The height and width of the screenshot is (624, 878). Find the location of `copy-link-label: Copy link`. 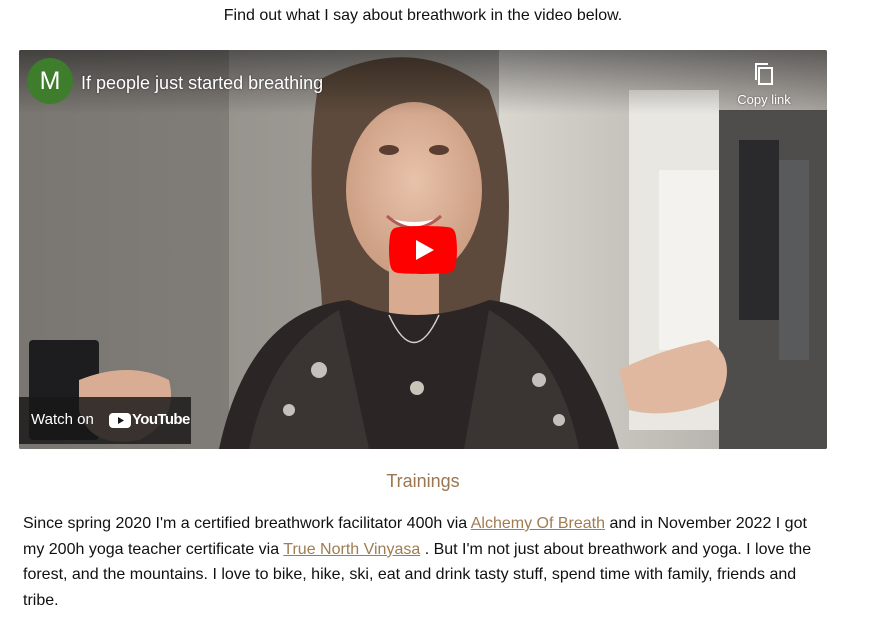

copy-link-label: Copy link is located at coordinates (764, 99).